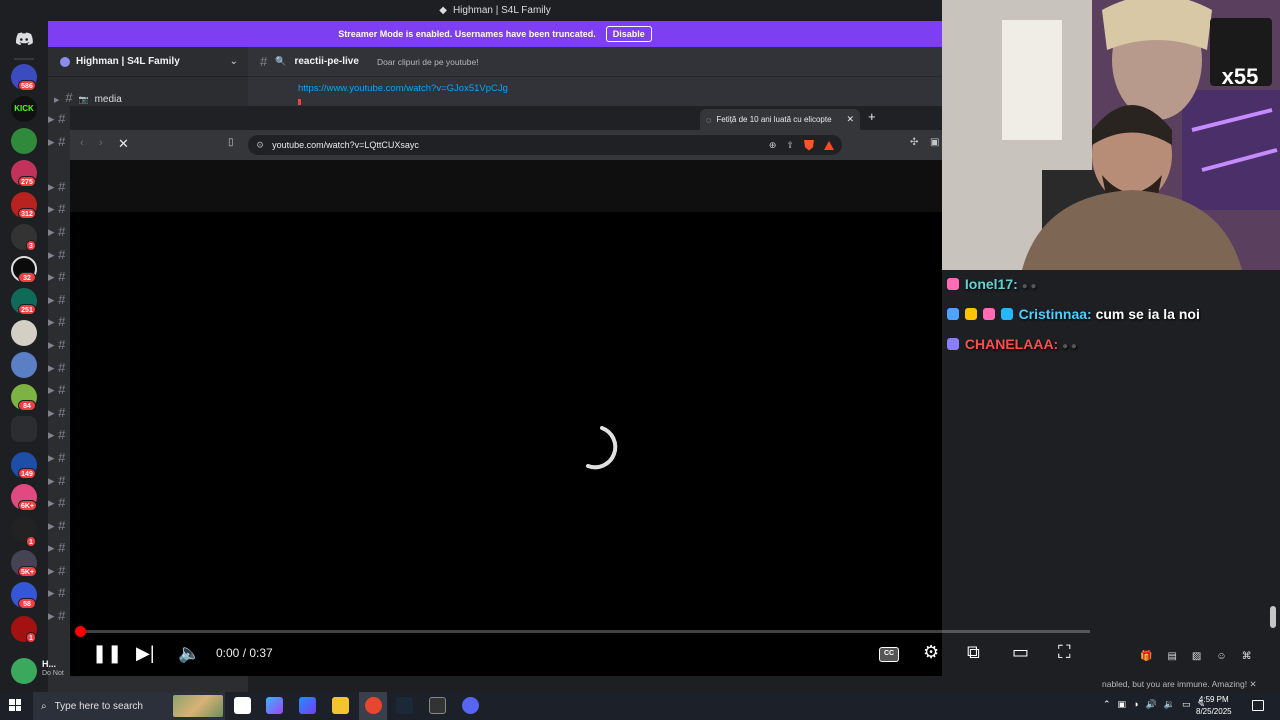  I want to click on taskbar-clock: 4:59 PM 8/25/2025, so click(1214, 706).